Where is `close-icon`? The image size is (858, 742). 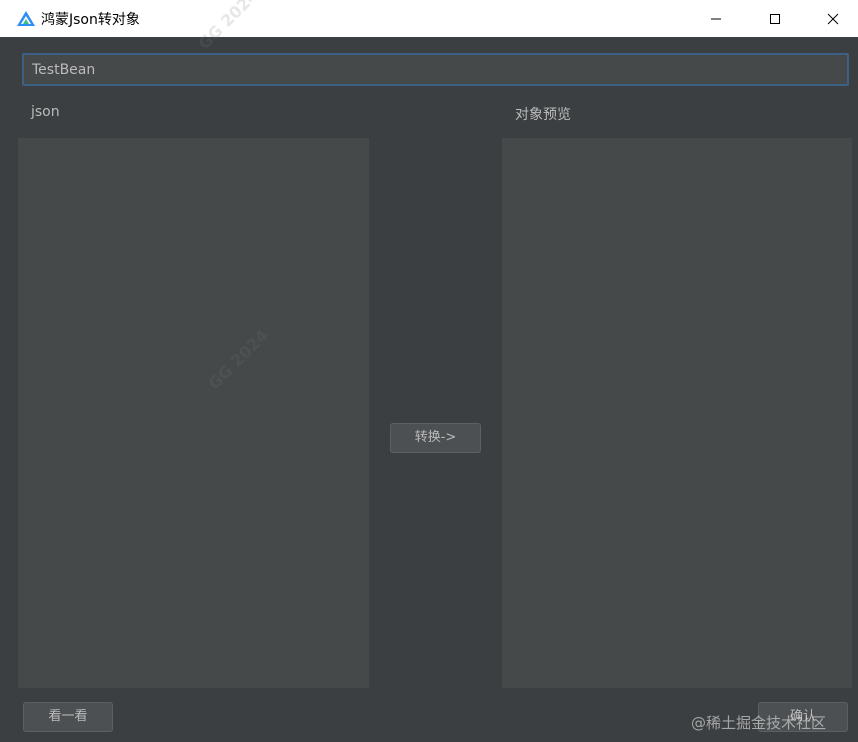 close-icon is located at coordinates (833, 18).